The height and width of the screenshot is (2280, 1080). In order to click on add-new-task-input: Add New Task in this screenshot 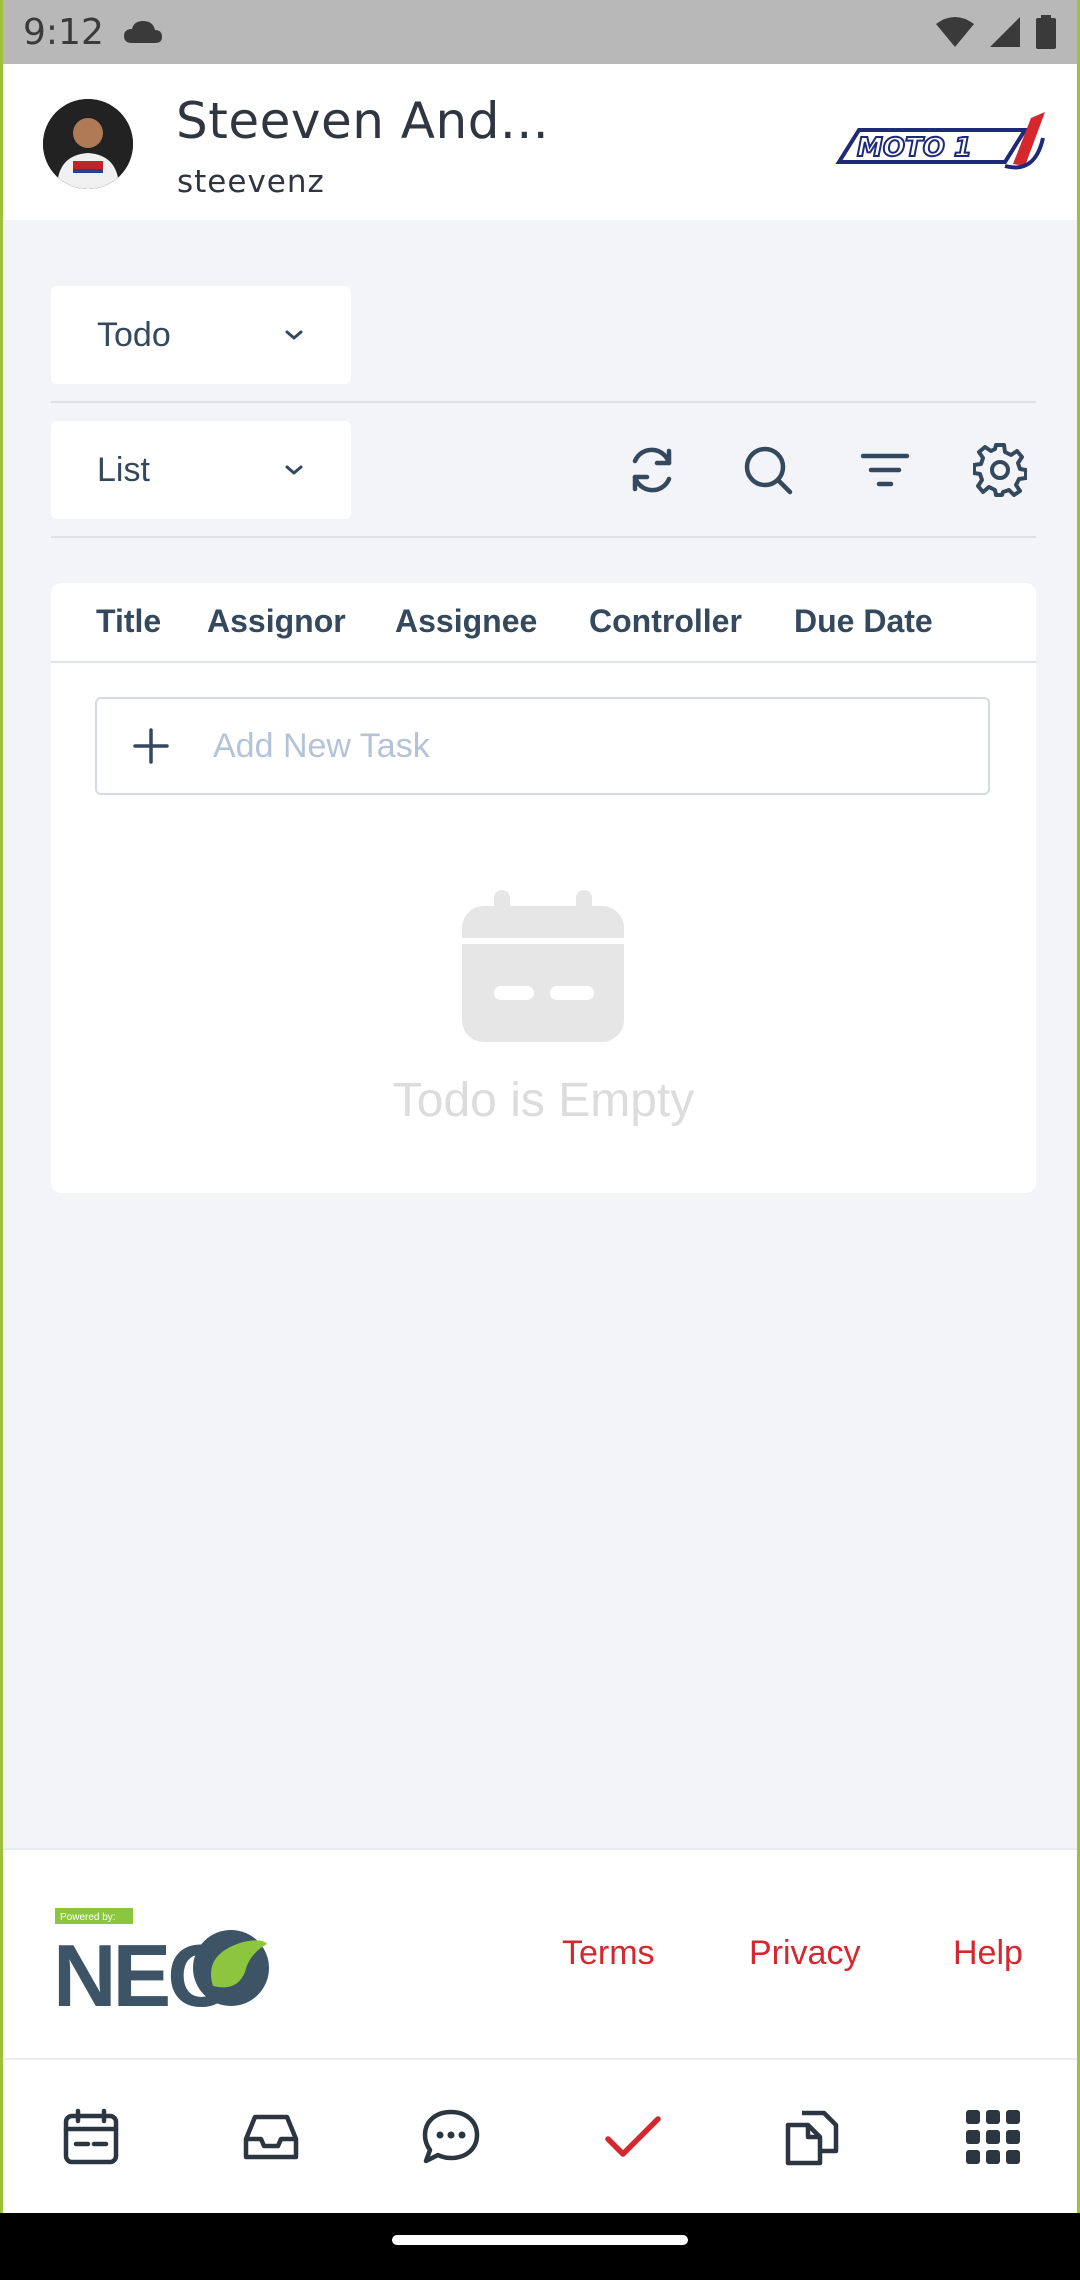, I will do `click(542, 746)`.